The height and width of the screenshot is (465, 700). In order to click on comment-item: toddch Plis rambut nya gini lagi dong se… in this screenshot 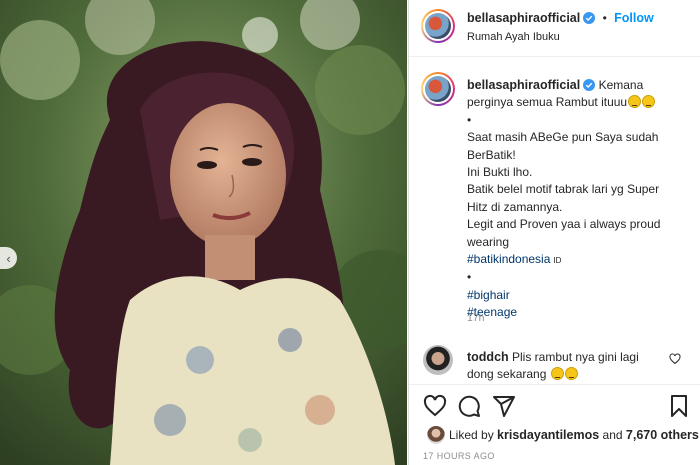, I will do `click(554, 361)`.